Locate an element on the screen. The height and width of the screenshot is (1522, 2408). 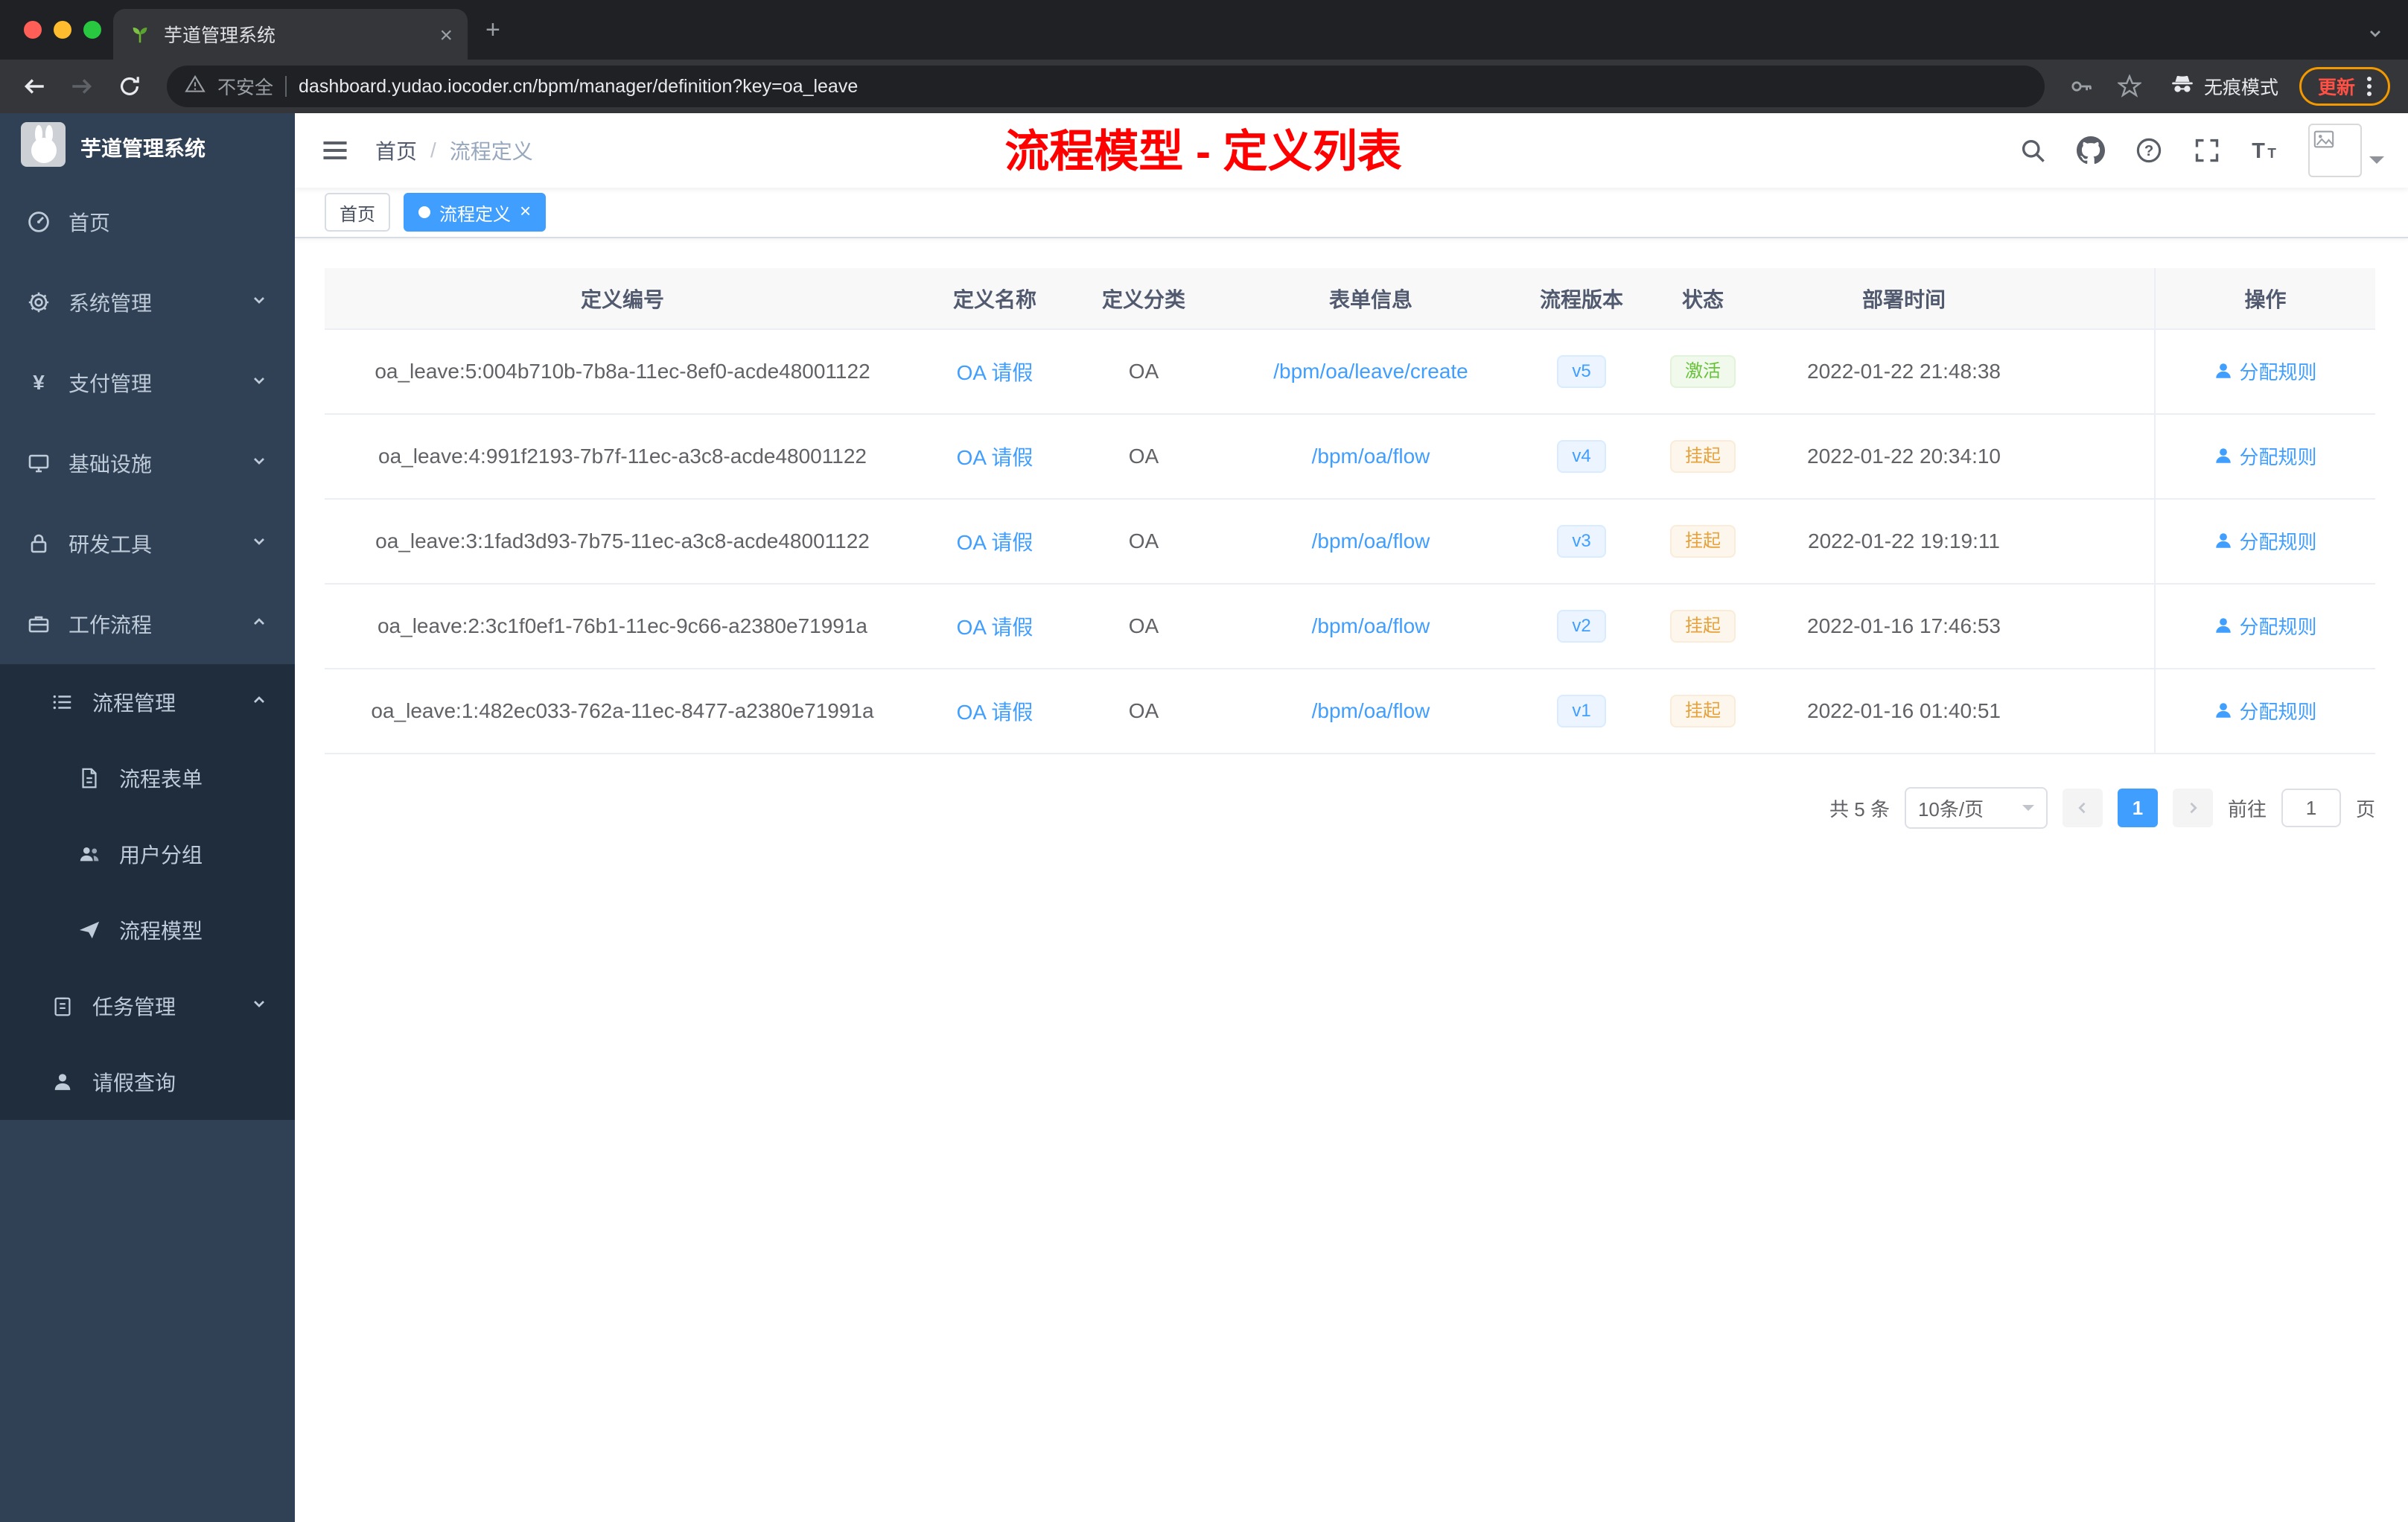
column-header: 状态 is located at coordinates (1703, 299).